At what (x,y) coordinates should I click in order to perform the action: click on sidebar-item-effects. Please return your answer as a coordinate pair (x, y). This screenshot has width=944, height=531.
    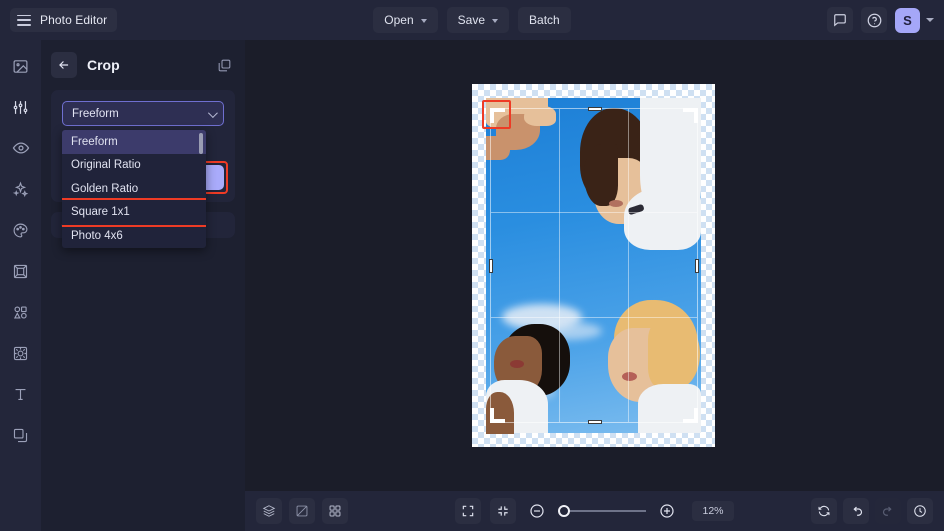
    Looking at the image, I should click on (21, 189).